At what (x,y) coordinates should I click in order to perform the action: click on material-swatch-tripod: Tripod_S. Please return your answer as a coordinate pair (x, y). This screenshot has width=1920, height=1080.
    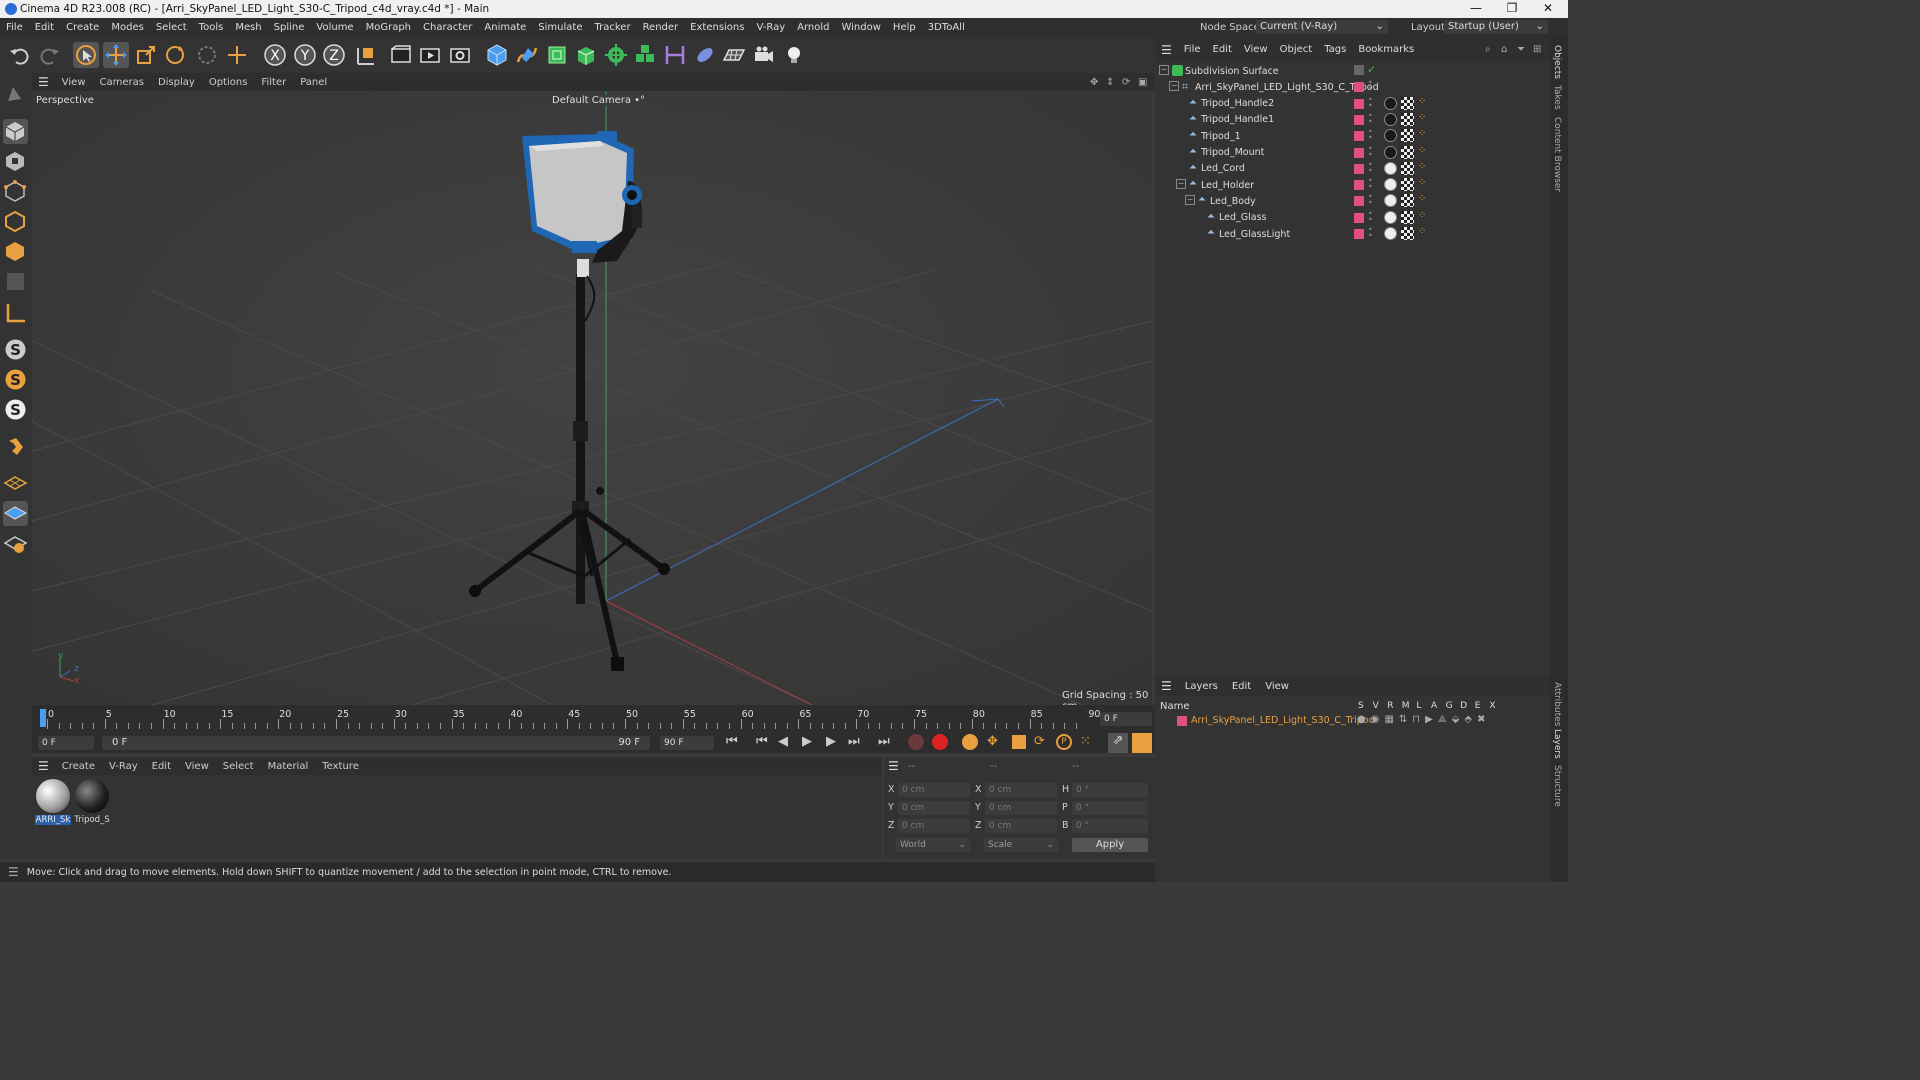
    Looking at the image, I should click on (92, 803).